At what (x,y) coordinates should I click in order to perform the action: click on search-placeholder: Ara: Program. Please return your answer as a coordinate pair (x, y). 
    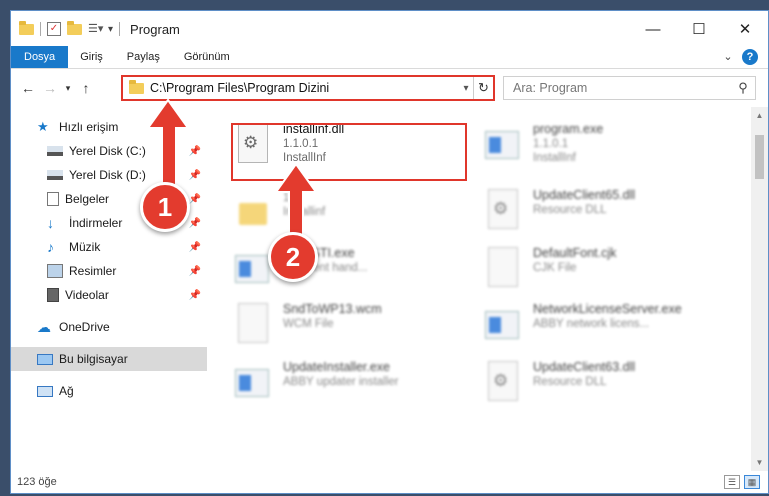
    Looking at the image, I should click on (550, 88).